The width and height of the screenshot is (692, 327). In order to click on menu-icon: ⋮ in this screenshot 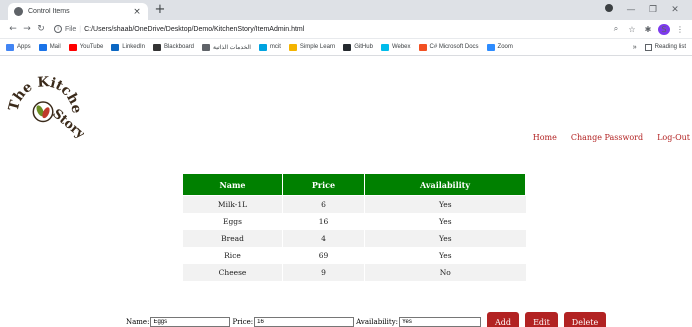, I will do `click(680, 29)`.